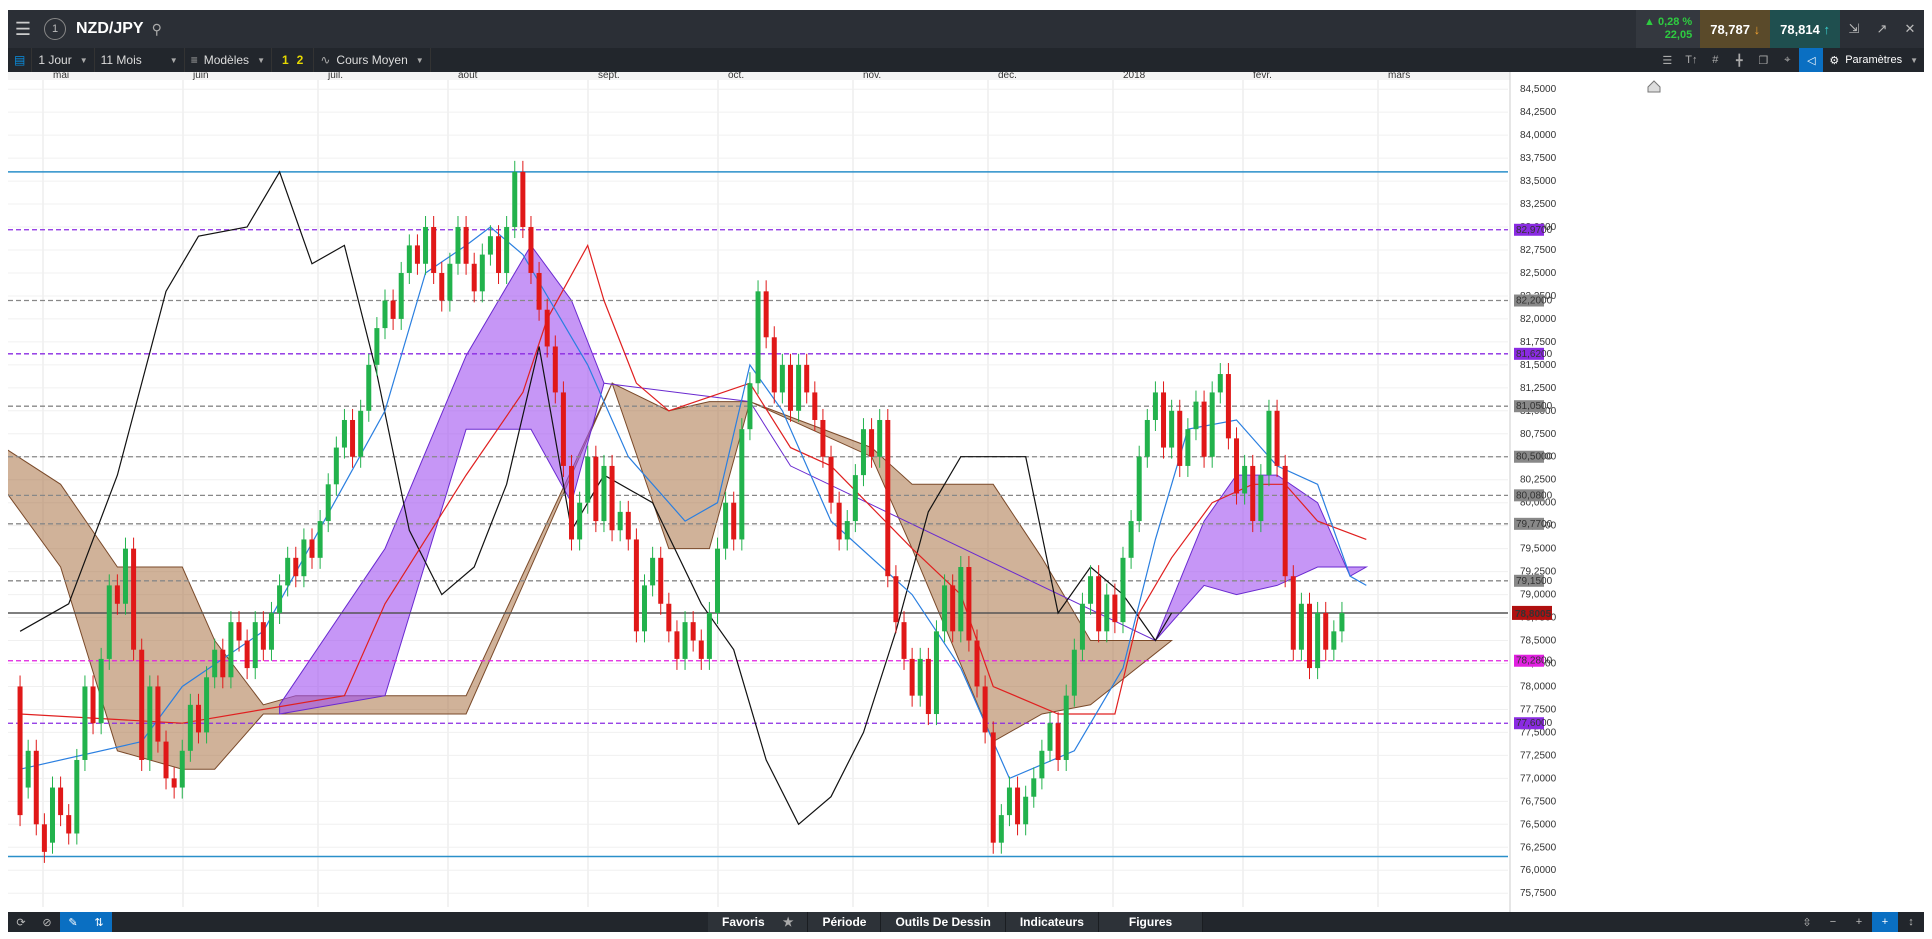 The image size is (1932, 939). I want to click on zoom-in-icon: +, so click(1859, 922).